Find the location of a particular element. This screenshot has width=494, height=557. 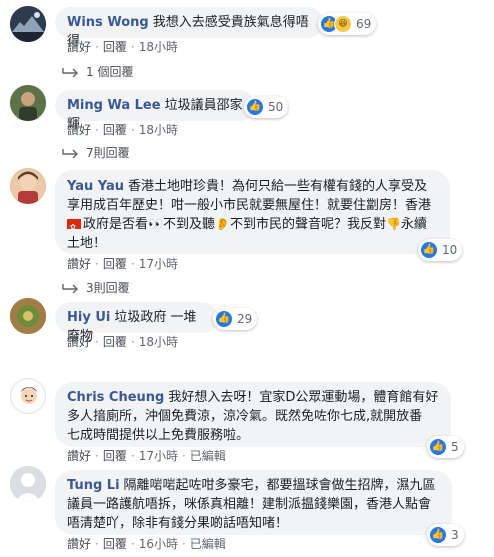

reactions-badge: 👍 😆 69 is located at coordinates (347, 24).